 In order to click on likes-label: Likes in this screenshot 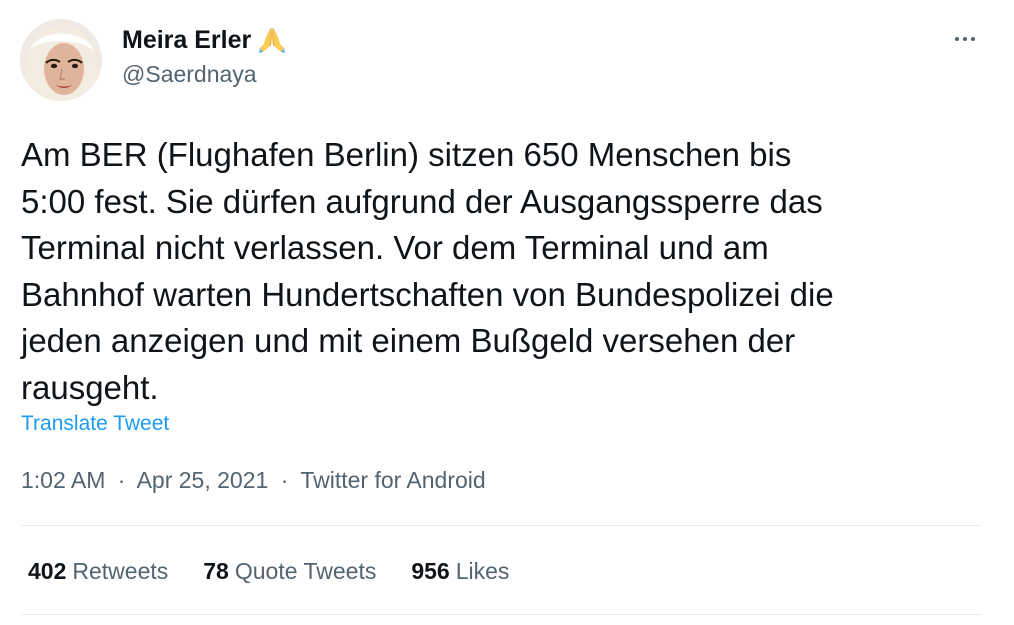, I will do `click(482, 571)`.